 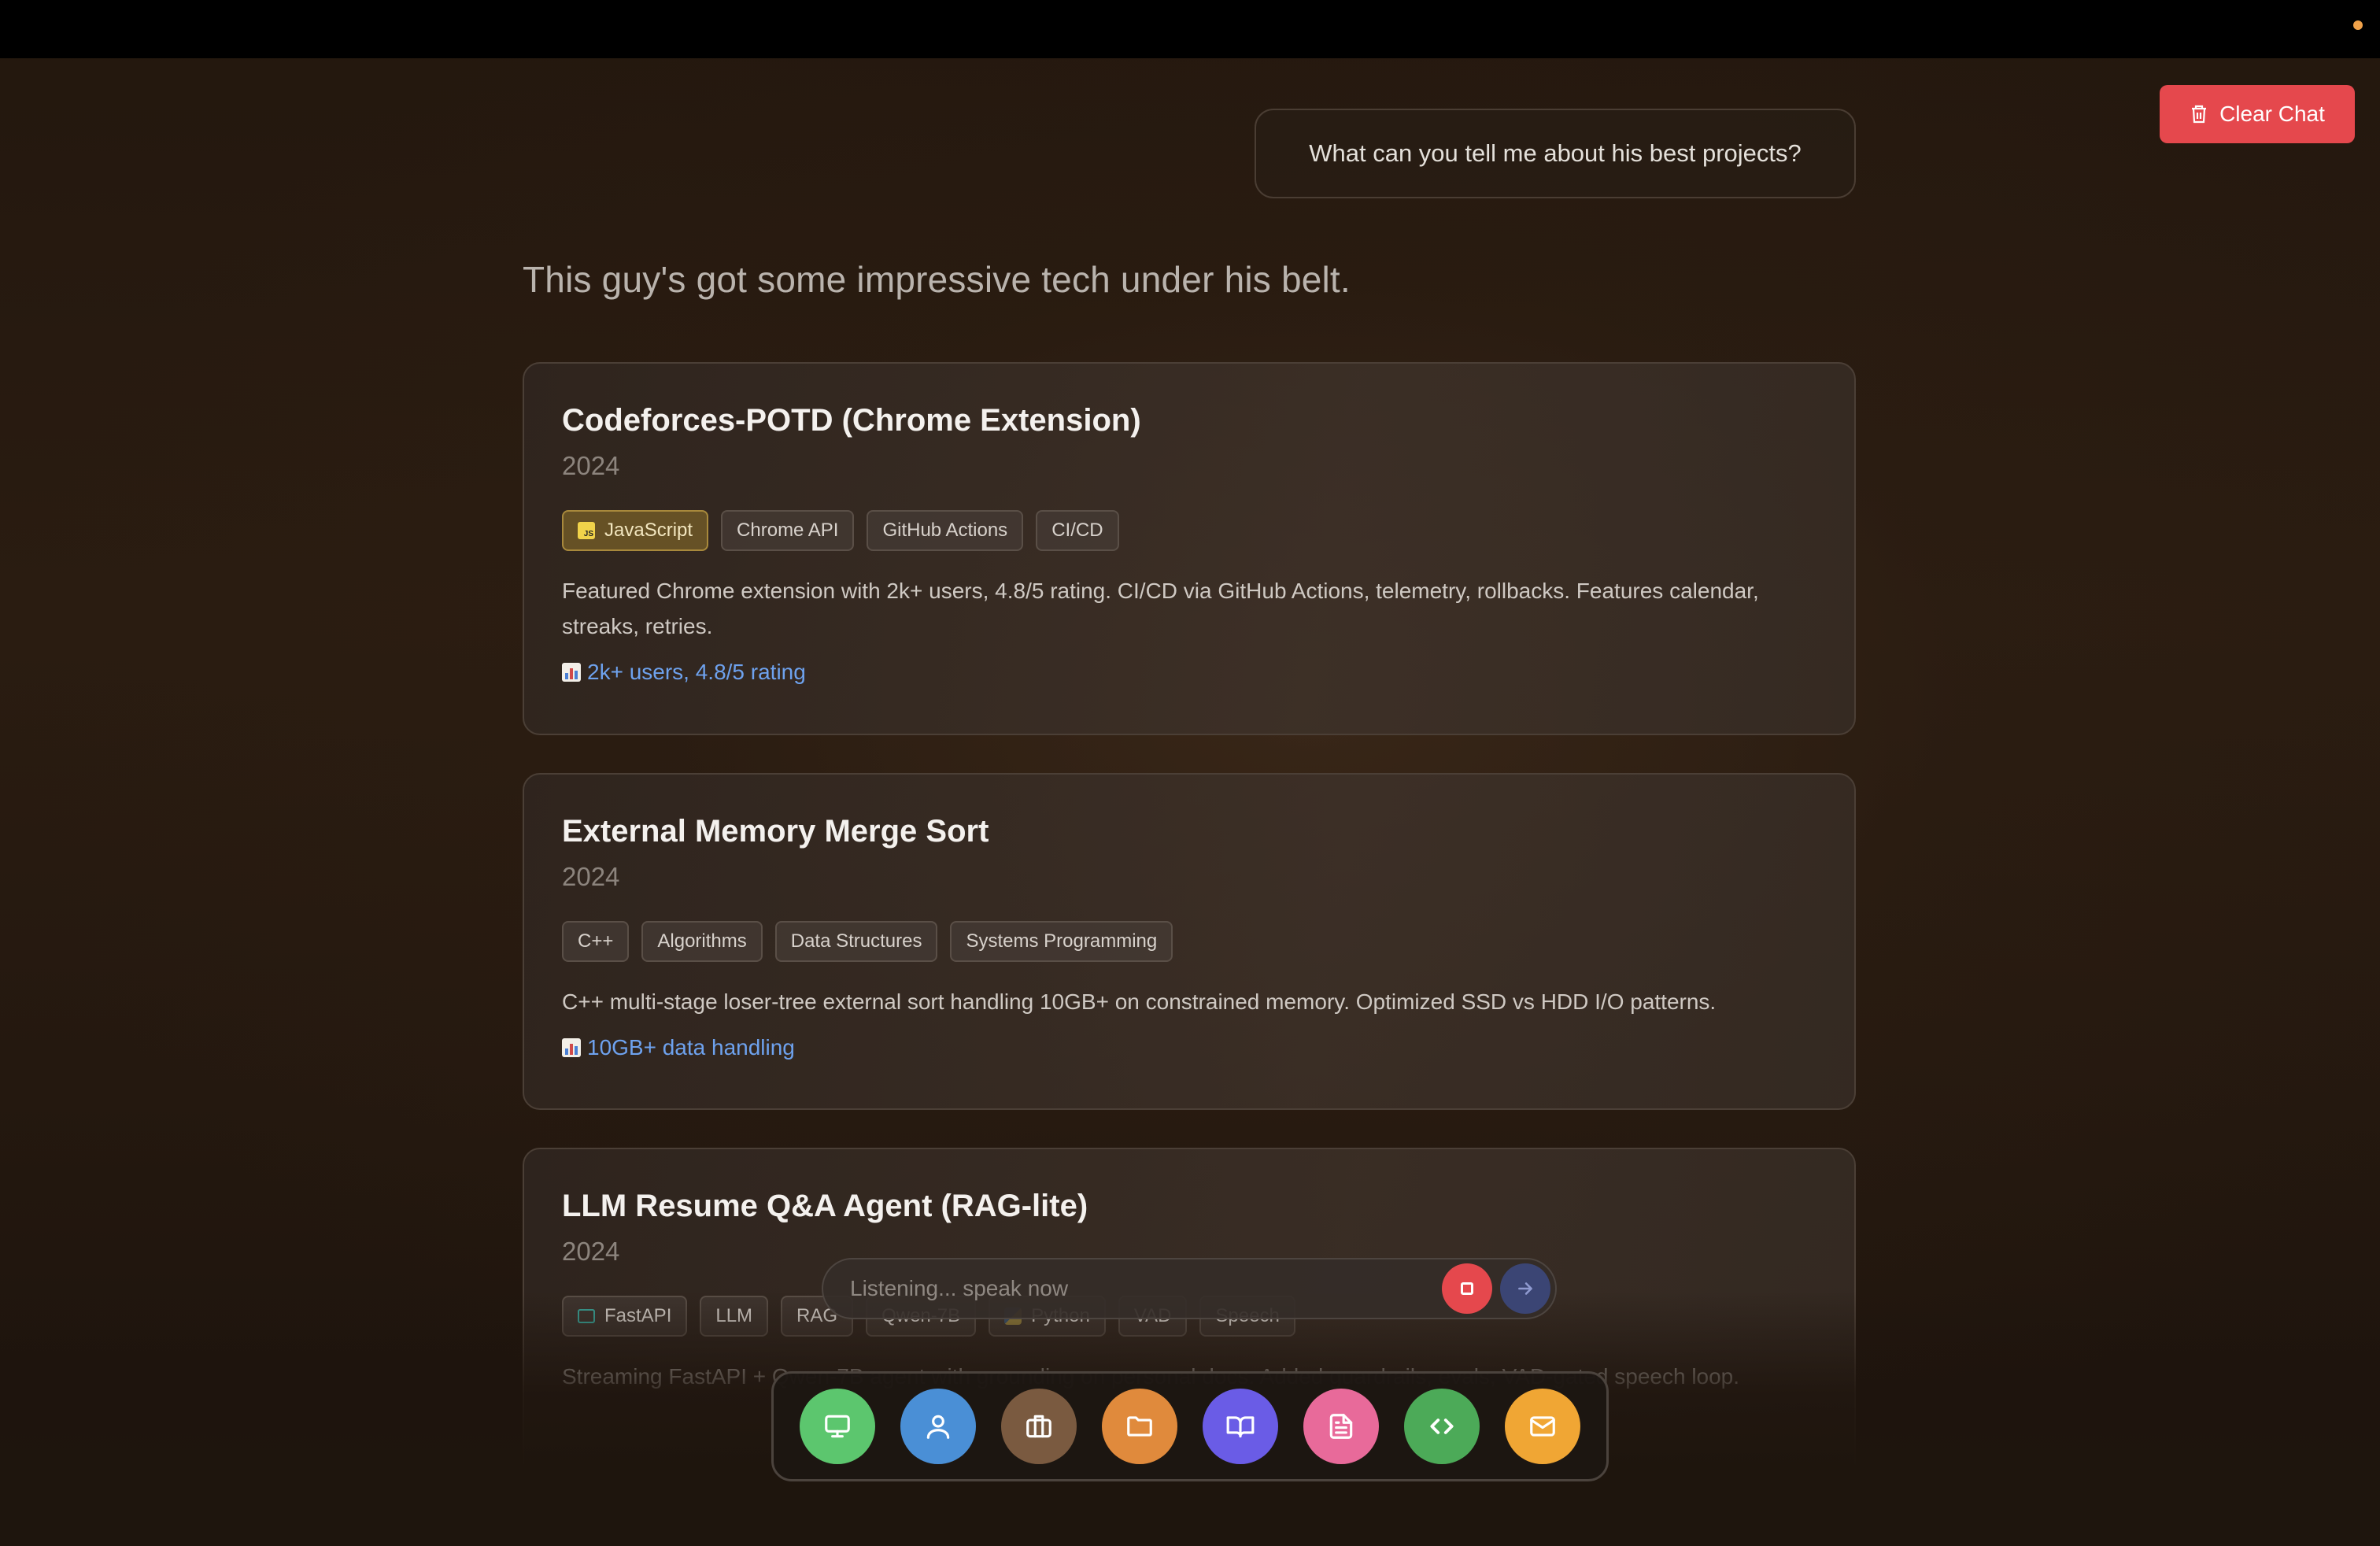 I want to click on dock-projects-button, so click(x=1139, y=1426).